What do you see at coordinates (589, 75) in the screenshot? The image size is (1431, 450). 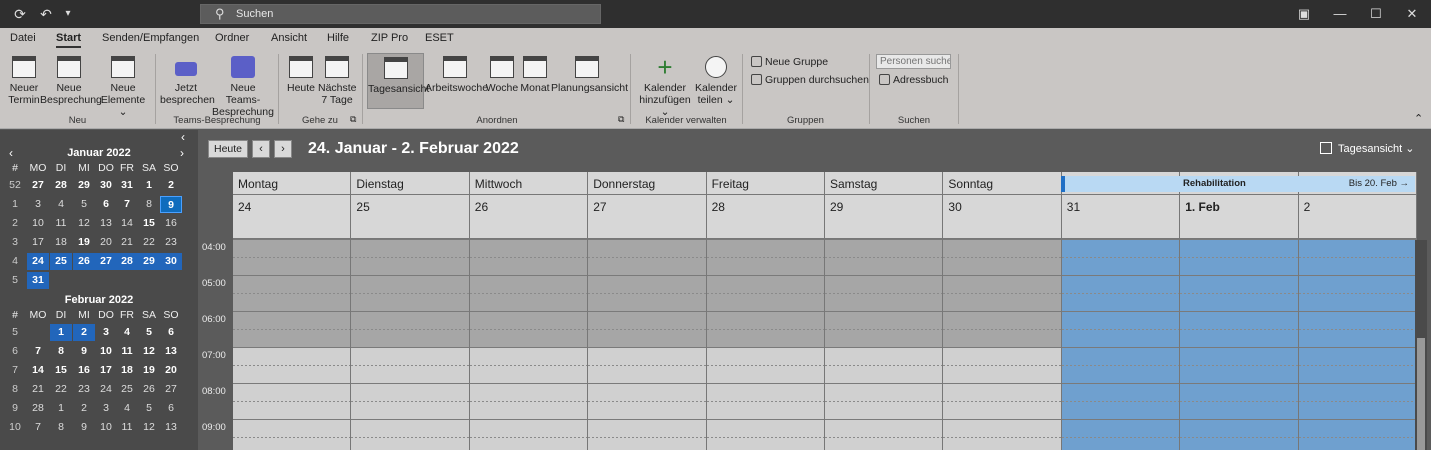 I see `schedule-view-button: Planungsansicht` at bounding box center [589, 75].